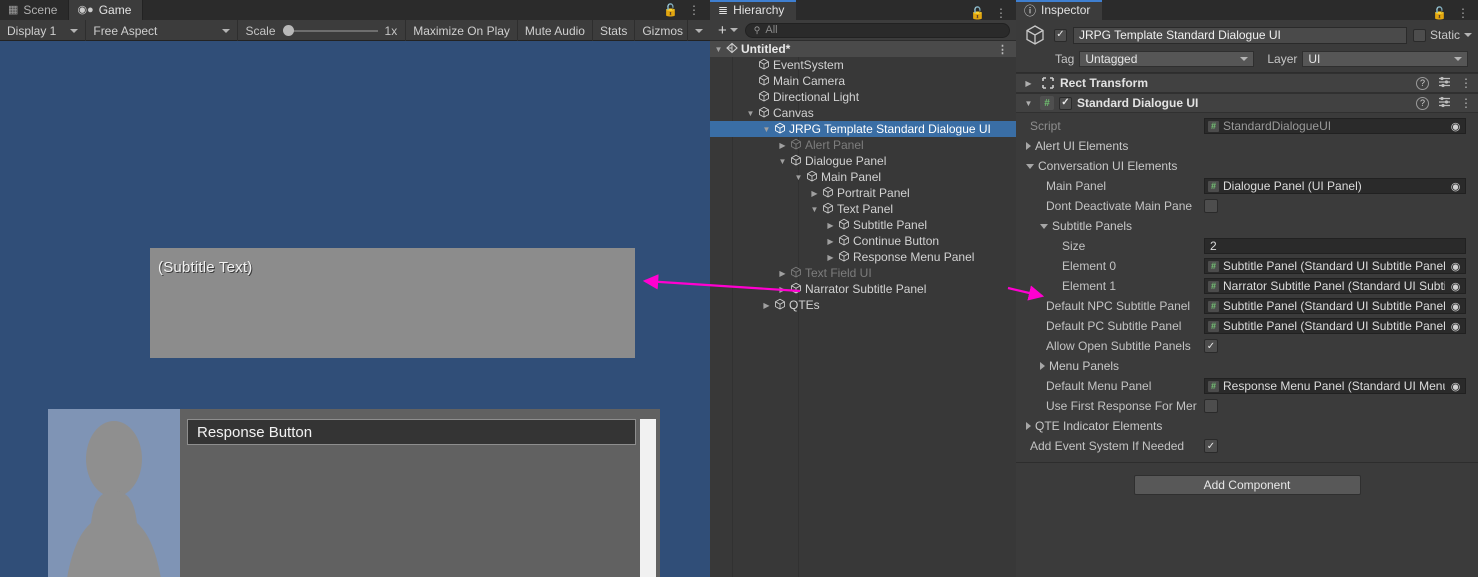 Image resolution: width=1478 pixels, height=577 pixels. What do you see at coordinates (1419, 35) in the screenshot?
I see `static-checkbox: ✓` at bounding box center [1419, 35].